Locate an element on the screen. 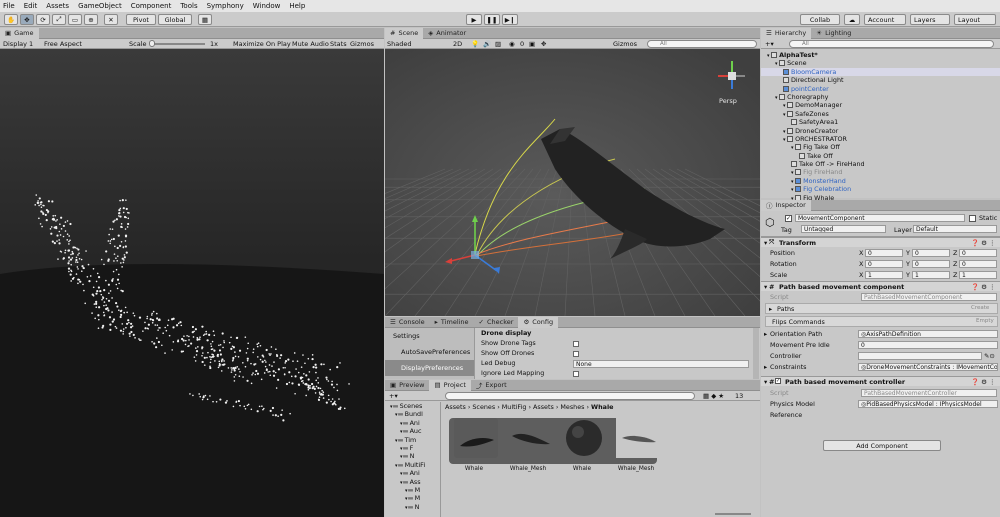 The image size is (1000, 517). folder-item: ▾▬Bundl is located at coordinates (412, 414).